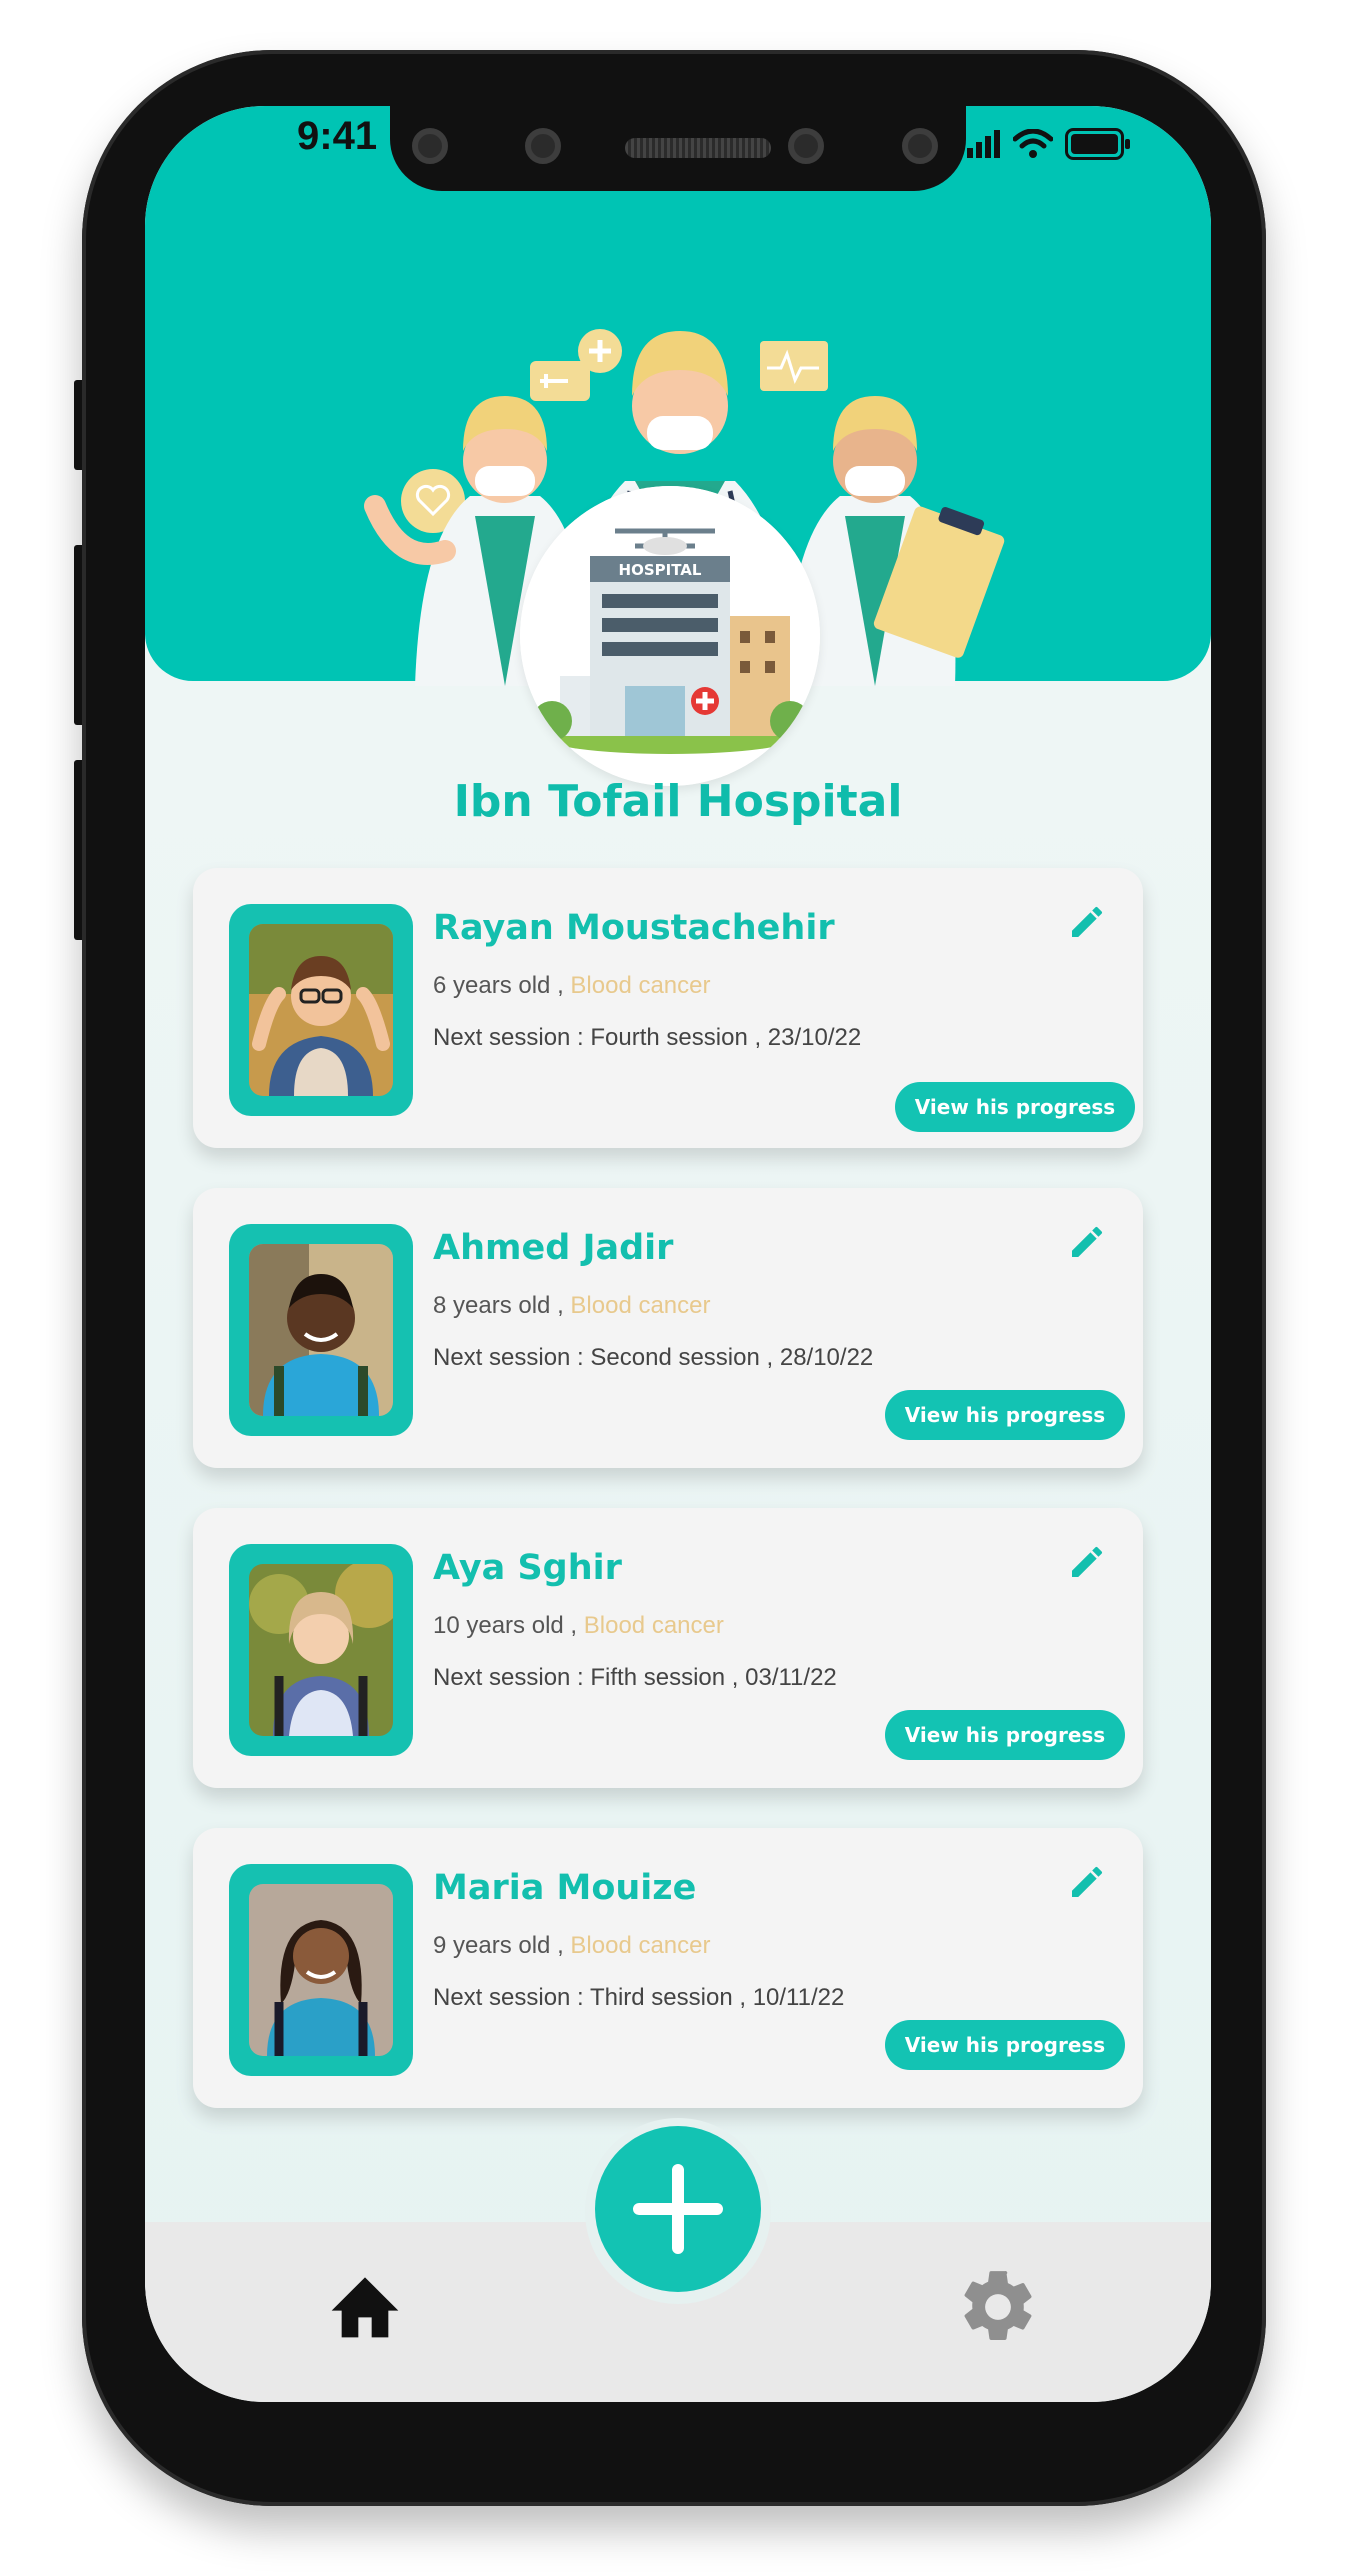 This screenshot has height=2574, width=1347. Describe the element at coordinates (653, 1357) in the screenshot. I see `next-session: Next session : Second session , 28/10/22` at that location.